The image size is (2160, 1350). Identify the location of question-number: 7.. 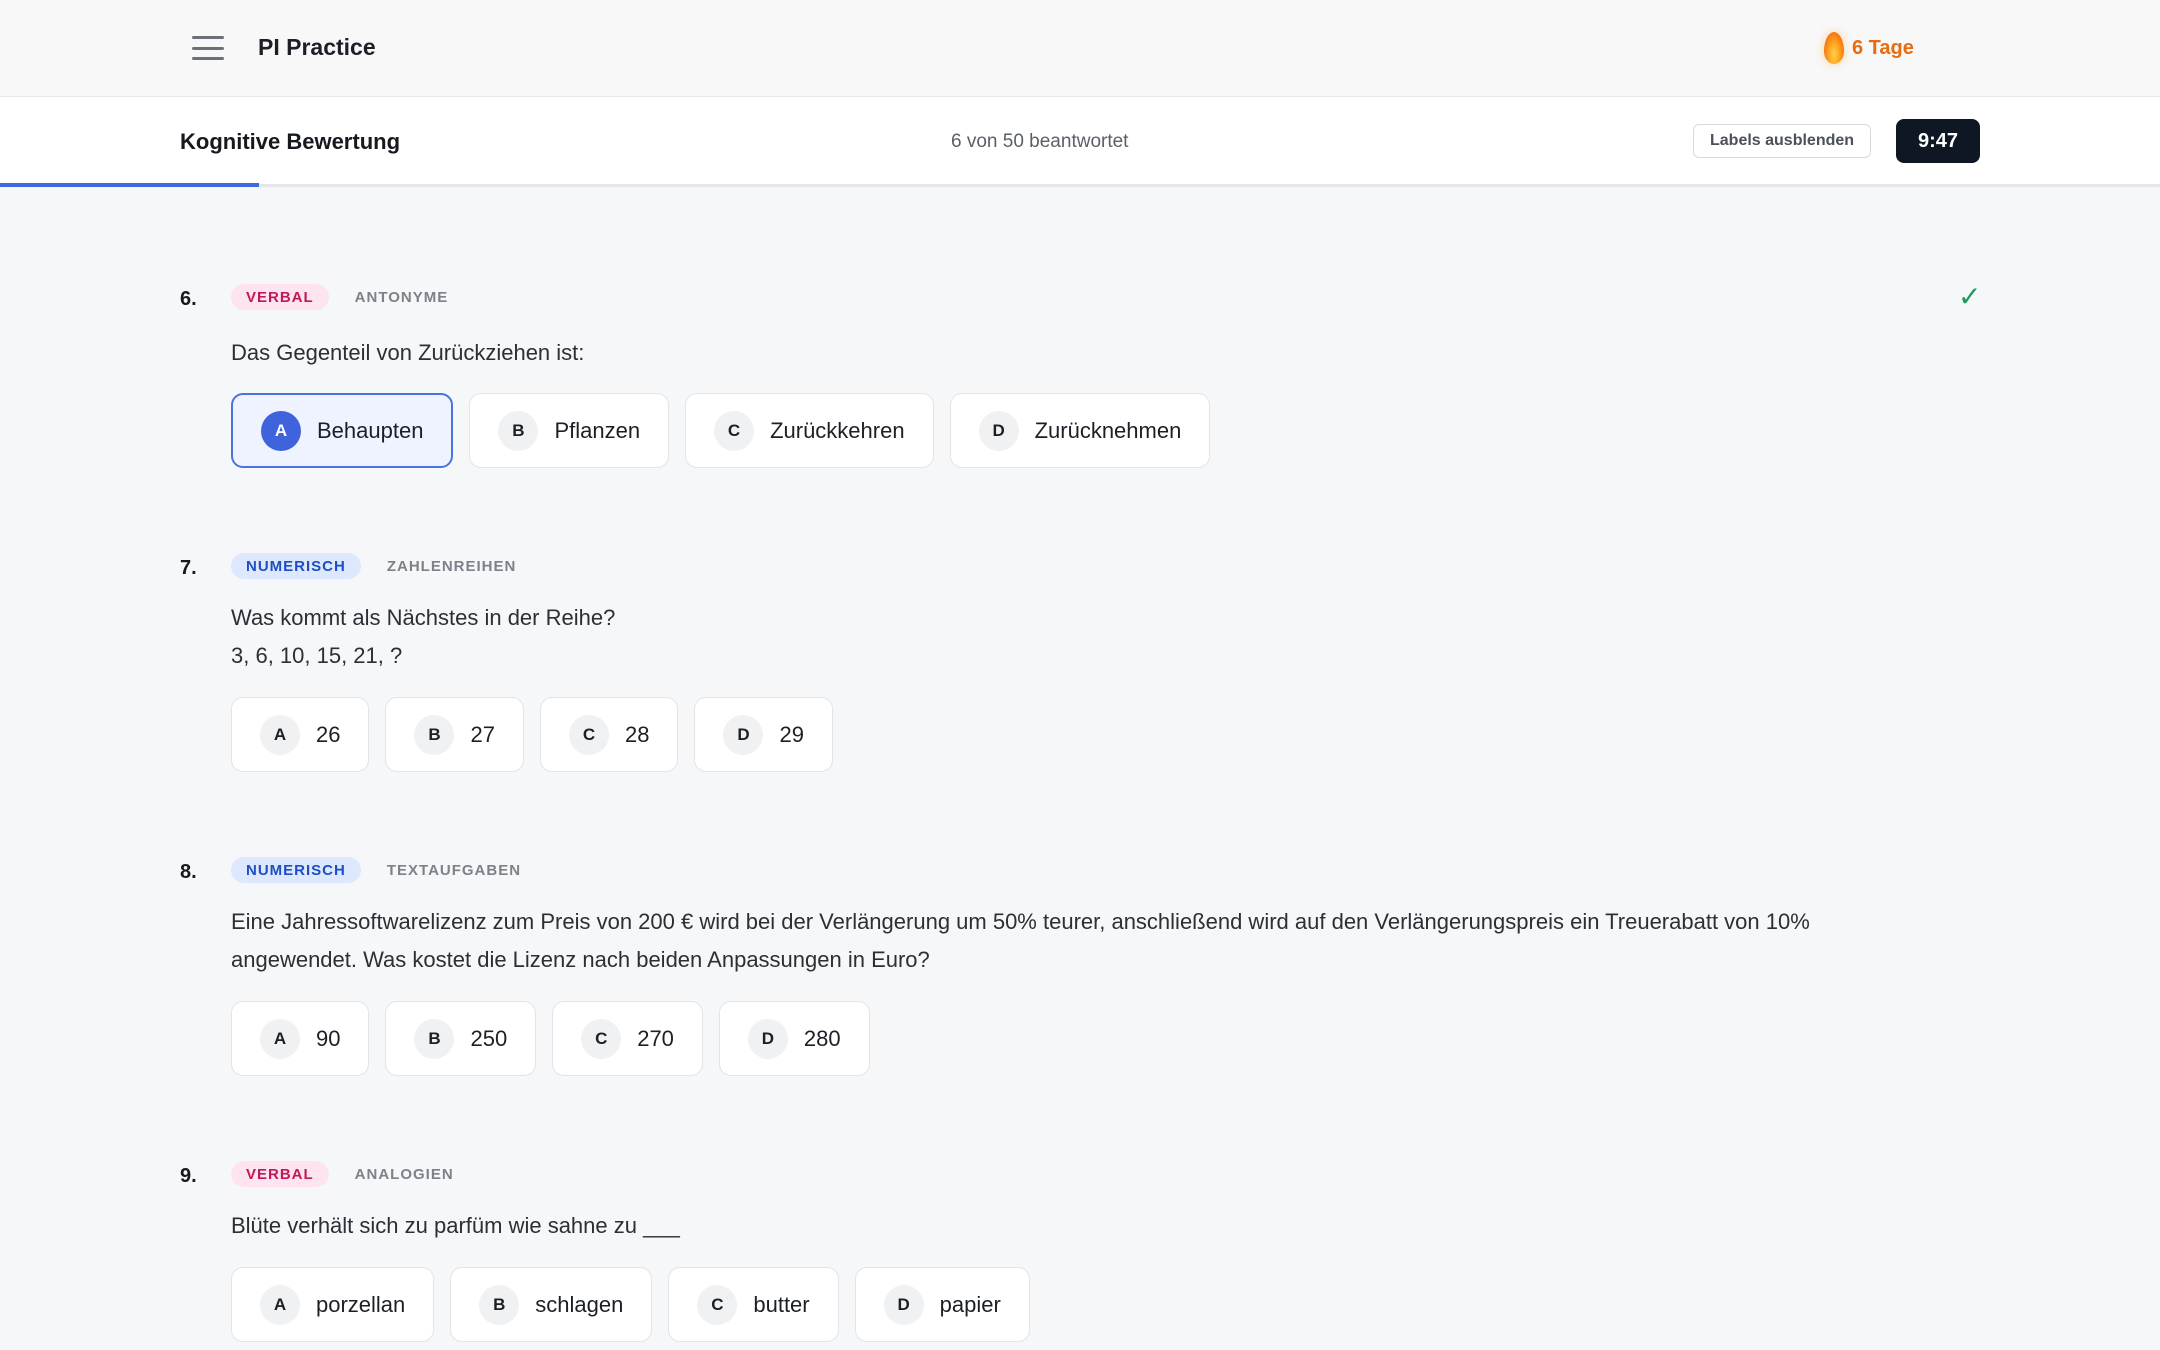
(188, 568).